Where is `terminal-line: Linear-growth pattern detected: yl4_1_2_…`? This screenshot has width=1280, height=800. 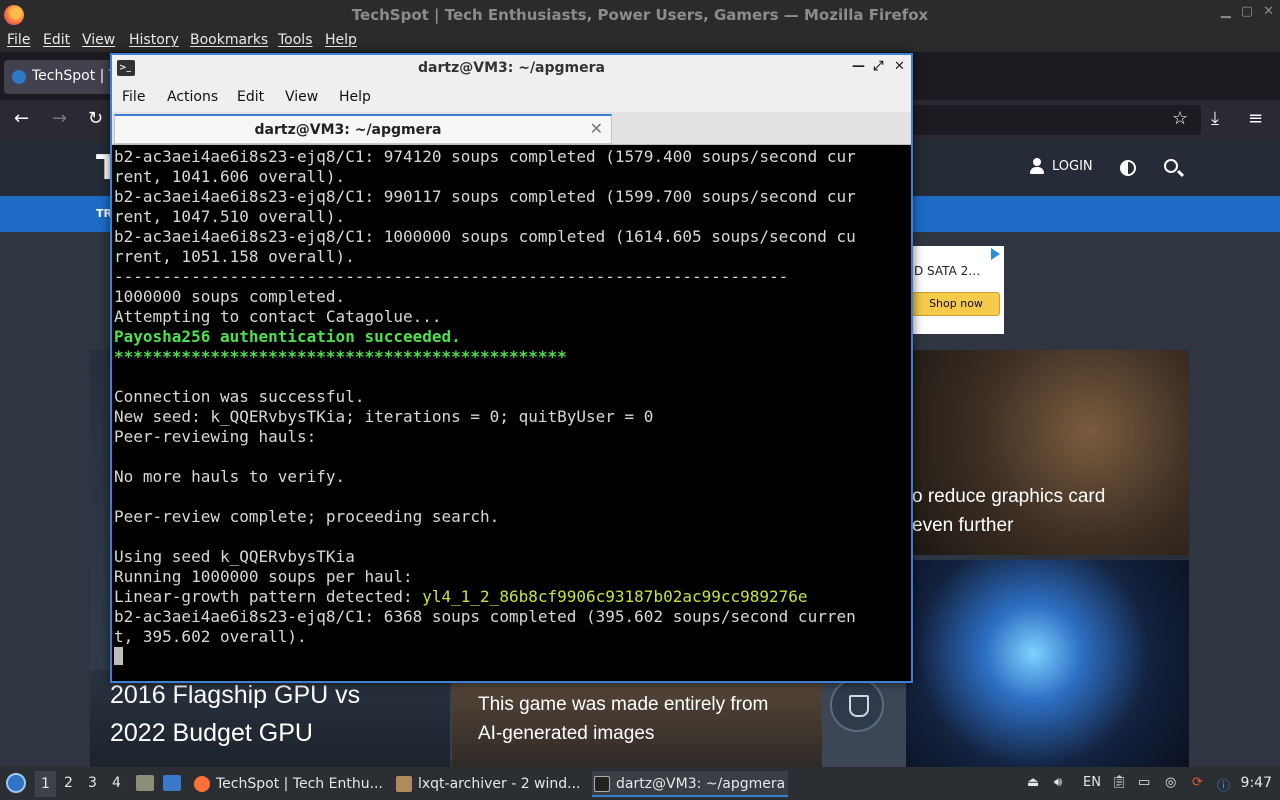 terminal-line: Linear-growth pattern detected: yl4_1_2_… is located at coordinates (511, 597).